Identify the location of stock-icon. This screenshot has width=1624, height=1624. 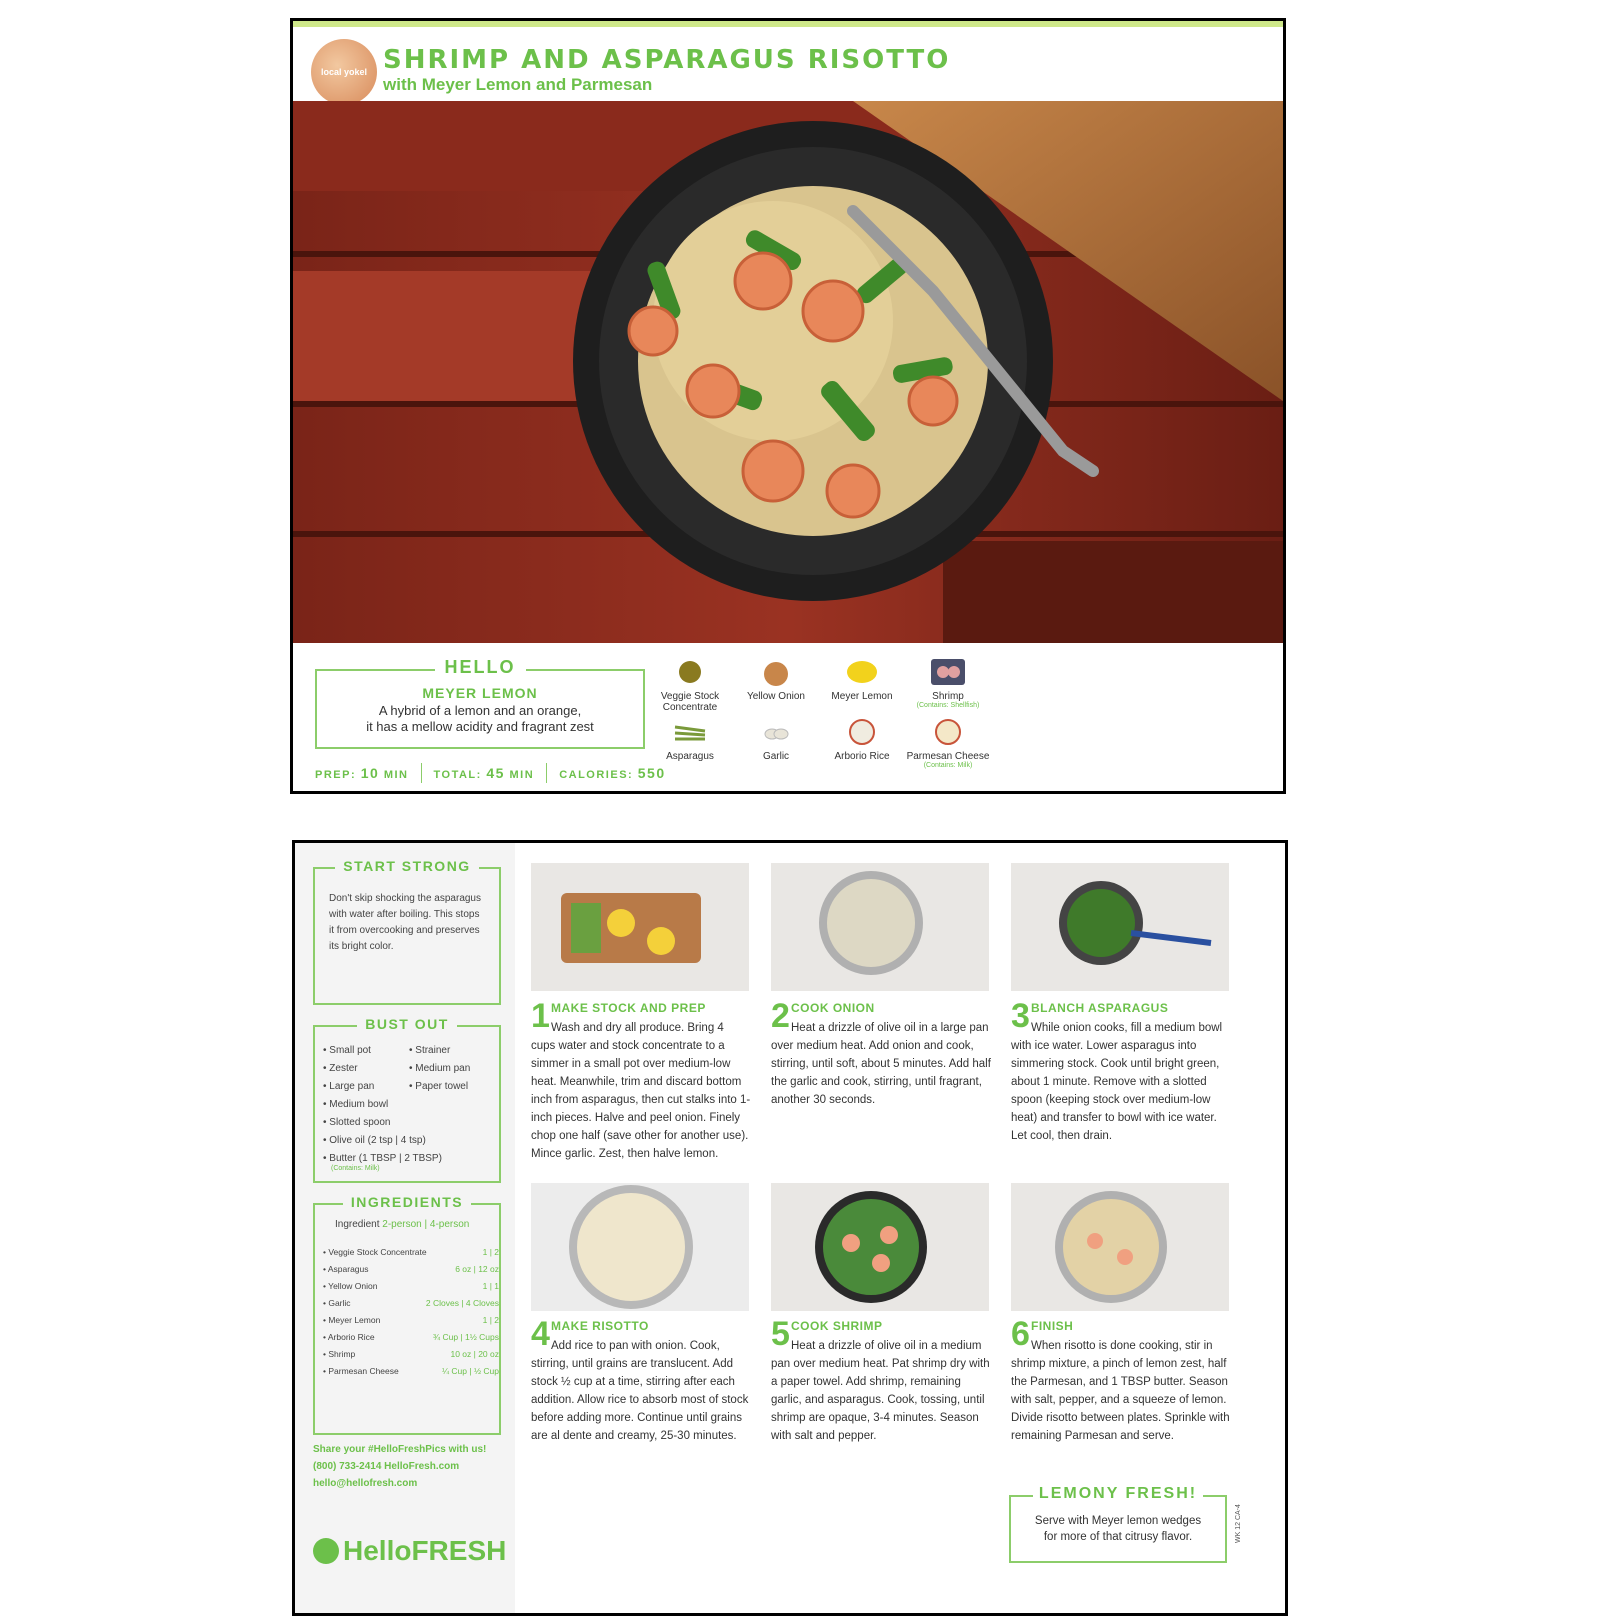
(690, 672).